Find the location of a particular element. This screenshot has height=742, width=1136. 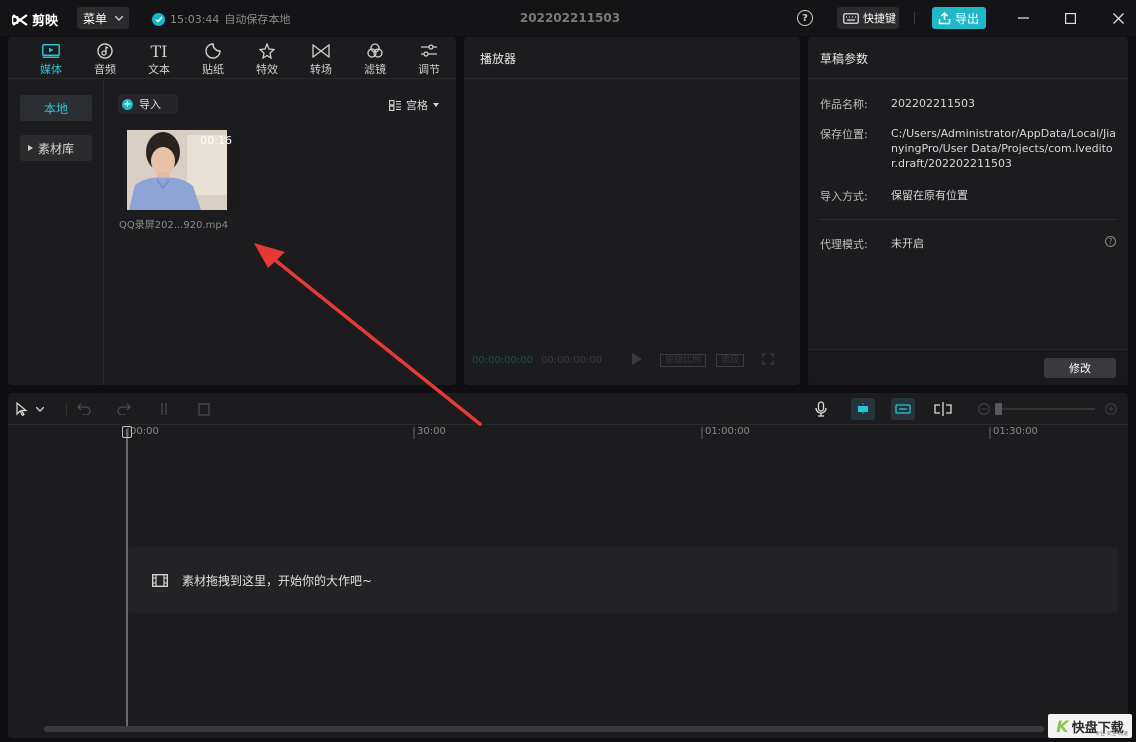

timeline-scrollbar is located at coordinates (544, 729).